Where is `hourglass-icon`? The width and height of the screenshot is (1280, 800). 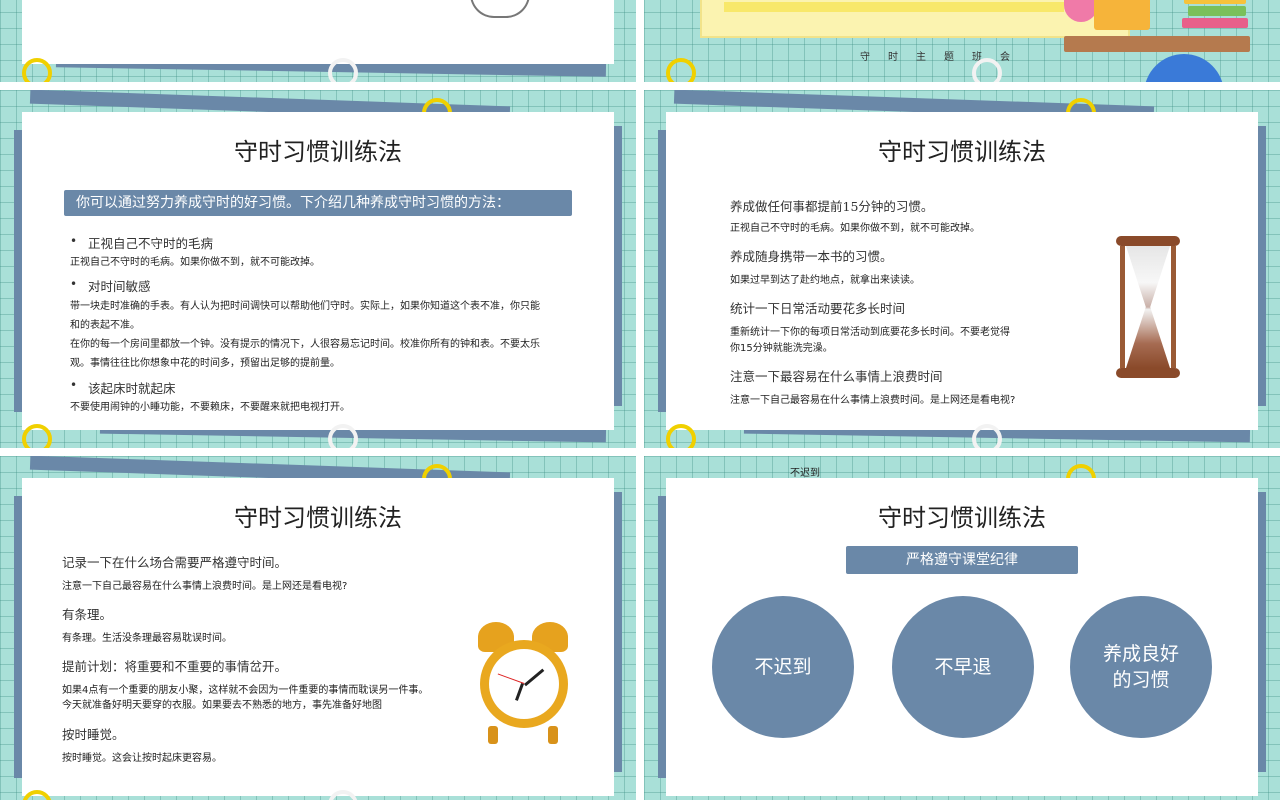 hourglass-icon is located at coordinates (1148, 307).